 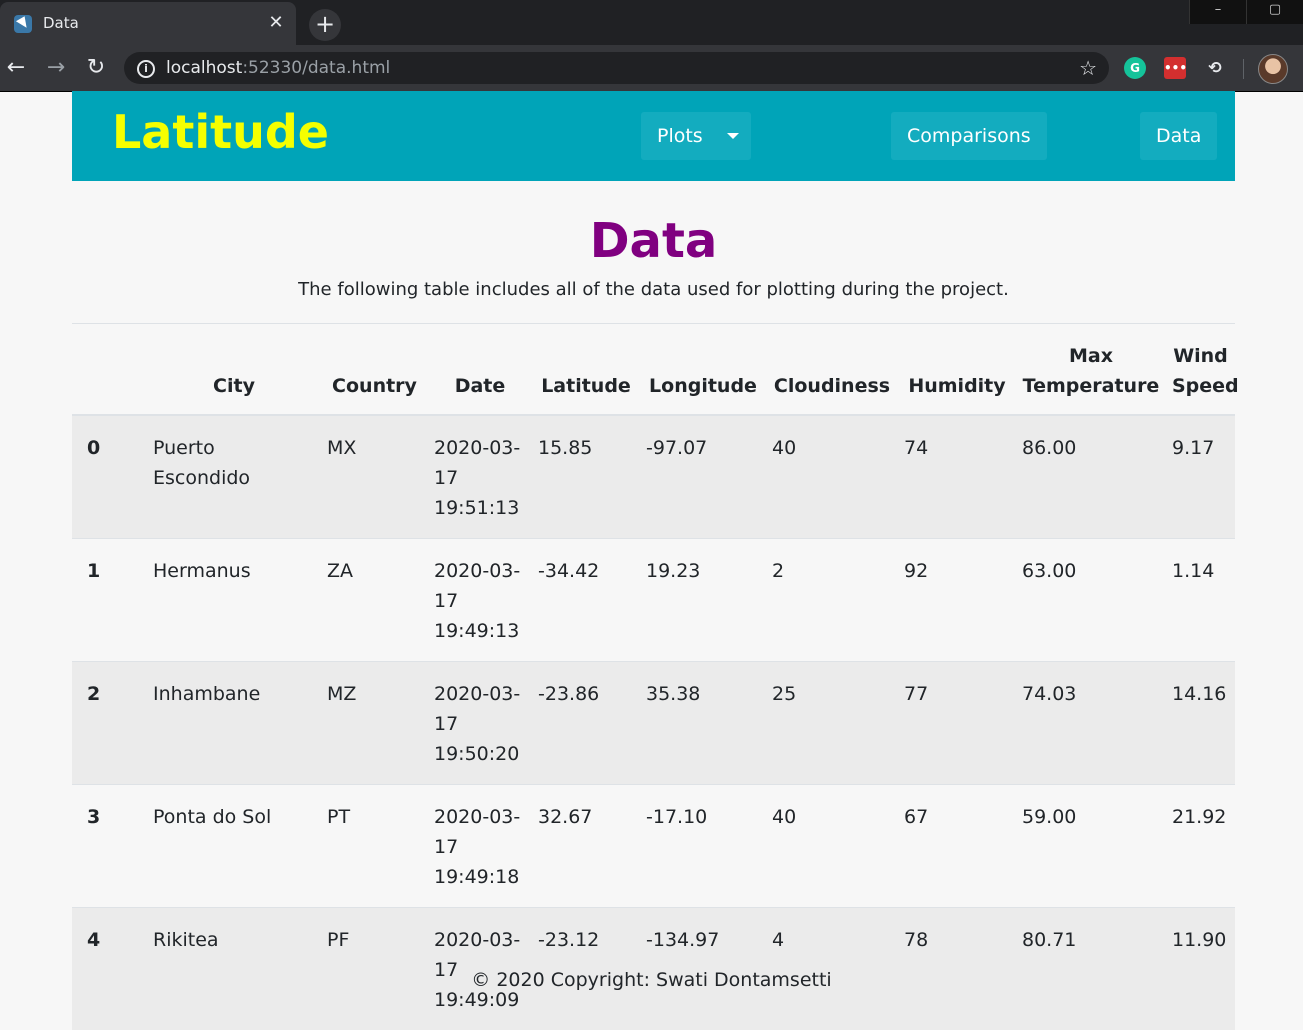 What do you see at coordinates (1273, 69) in the screenshot?
I see `profile-avatar` at bounding box center [1273, 69].